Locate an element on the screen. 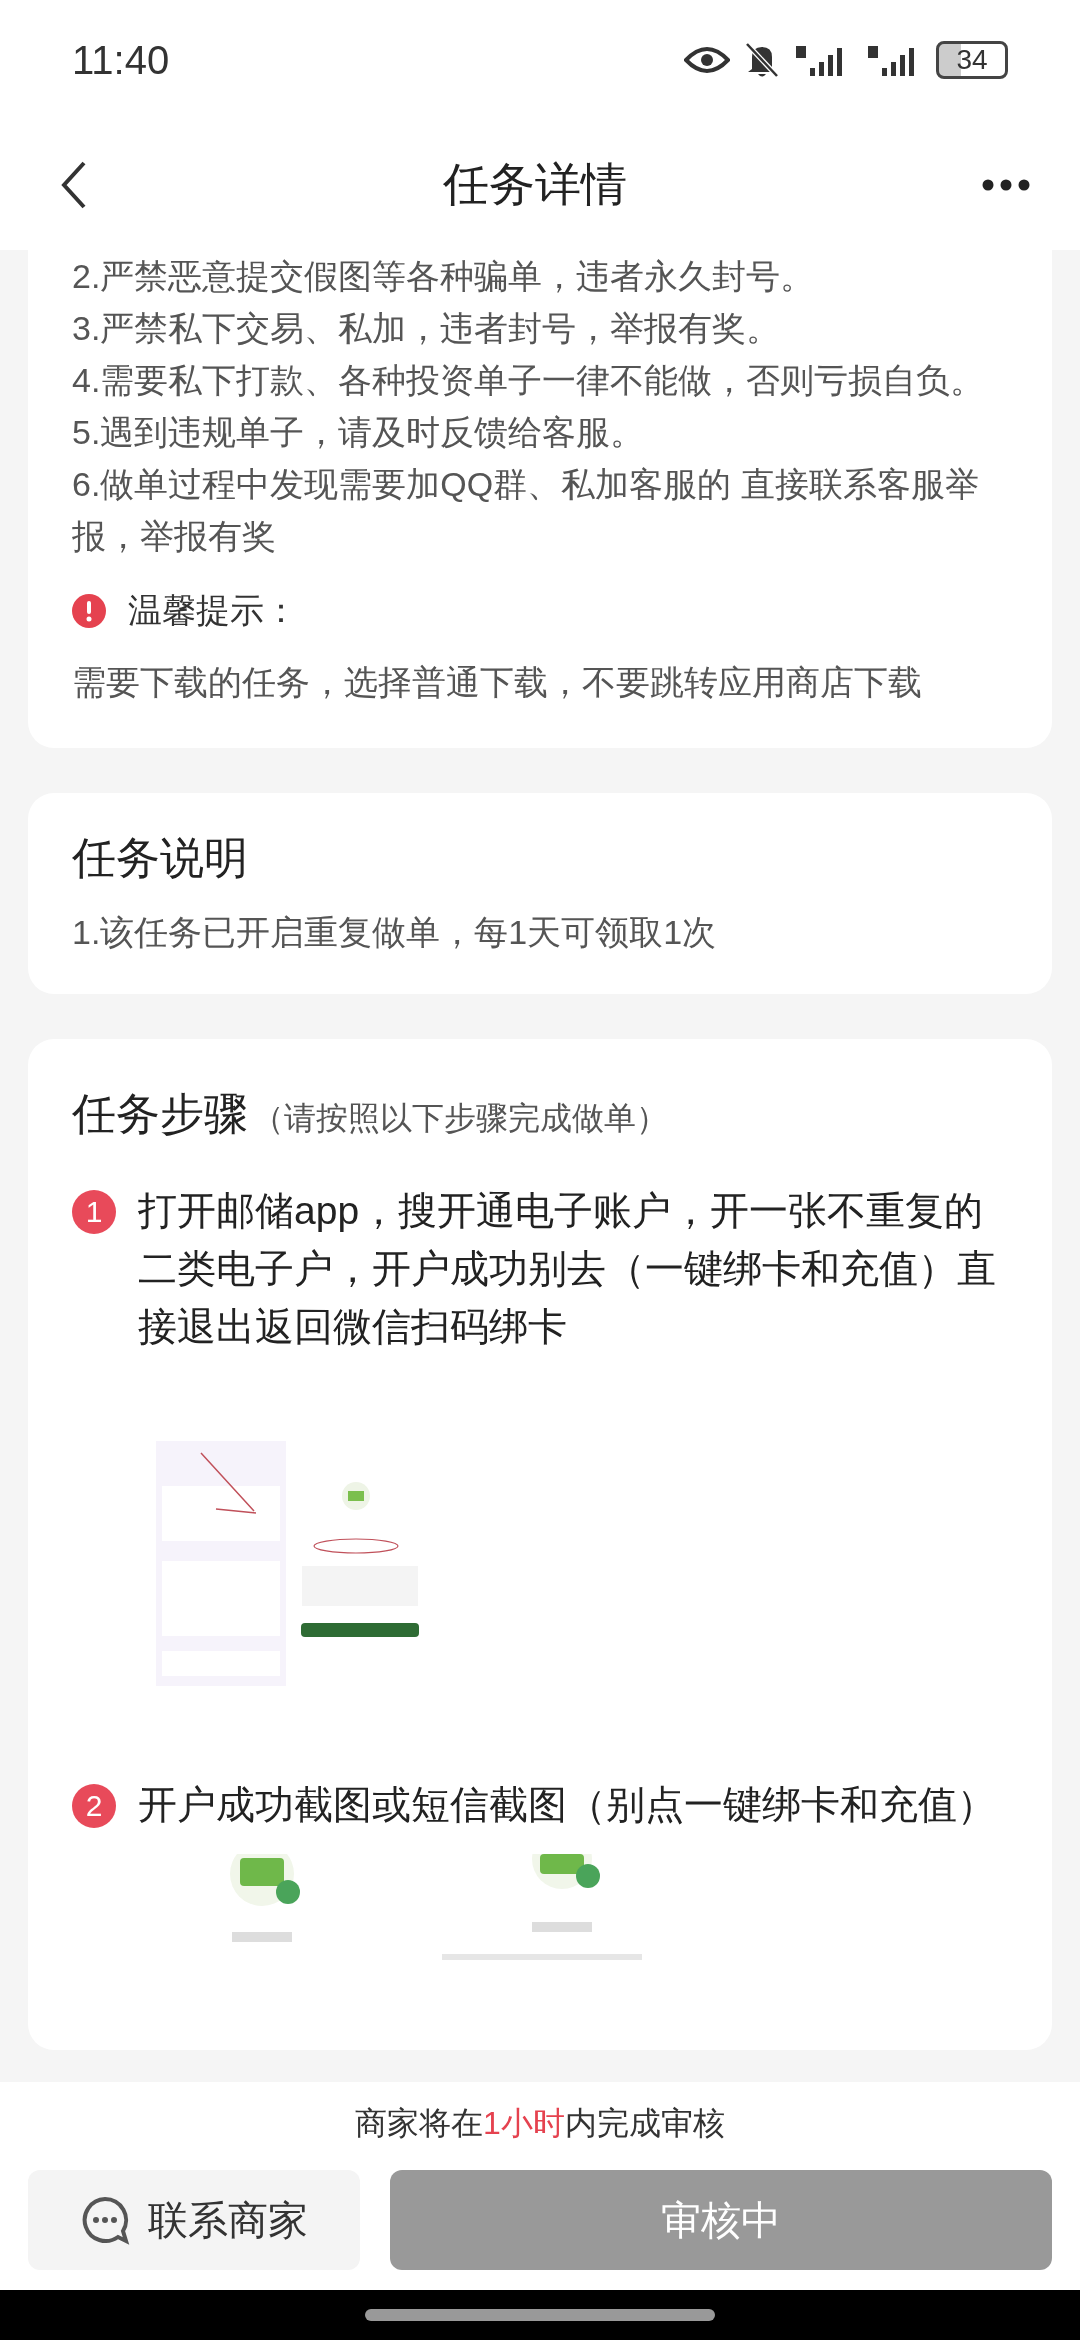 The height and width of the screenshot is (2340, 1080). muted-bell-icon is located at coordinates (762, 60).